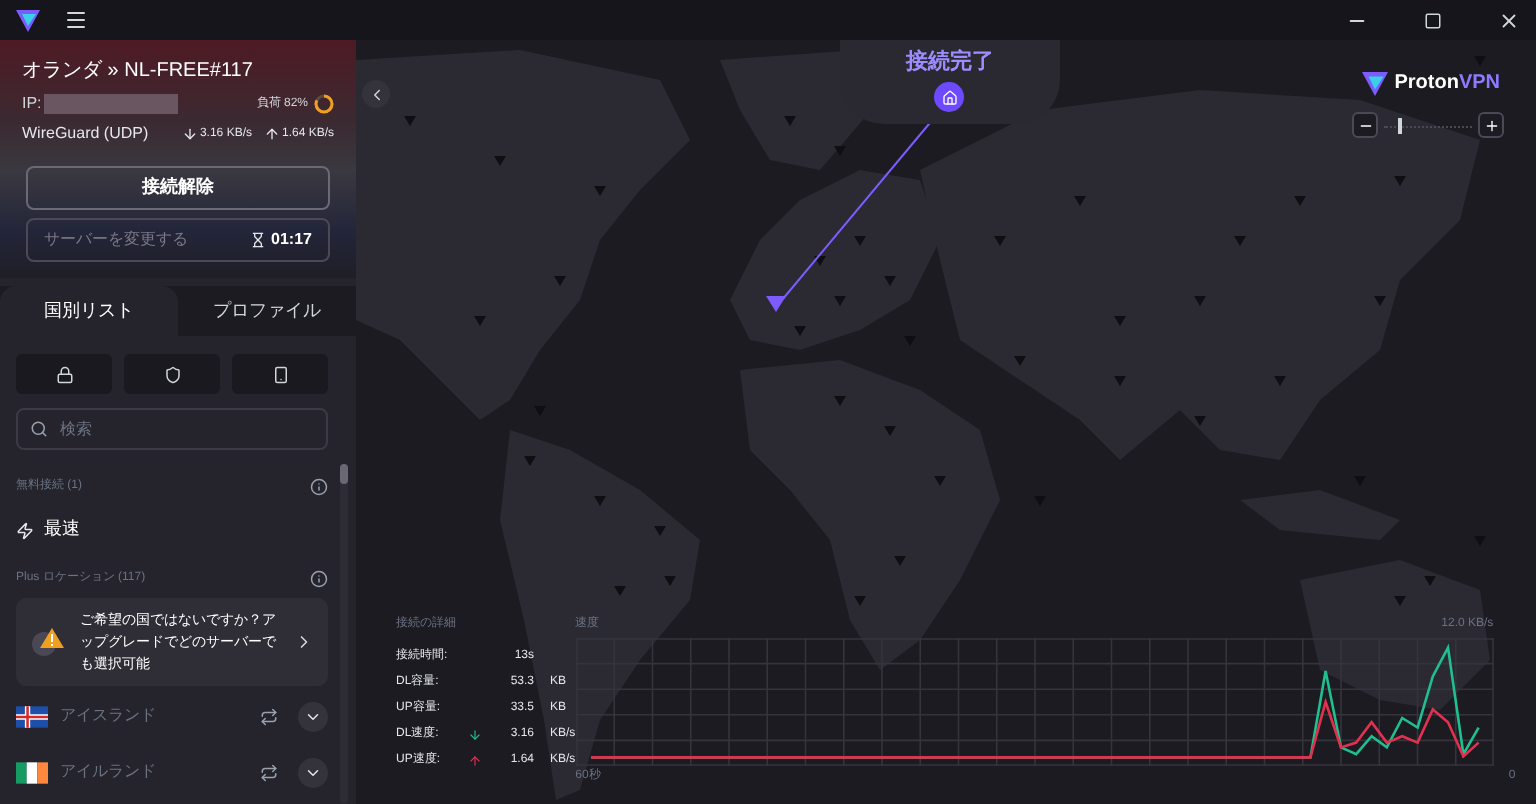  Describe the element at coordinates (1428, 125) in the screenshot. I see `zoom-slider` at that location.